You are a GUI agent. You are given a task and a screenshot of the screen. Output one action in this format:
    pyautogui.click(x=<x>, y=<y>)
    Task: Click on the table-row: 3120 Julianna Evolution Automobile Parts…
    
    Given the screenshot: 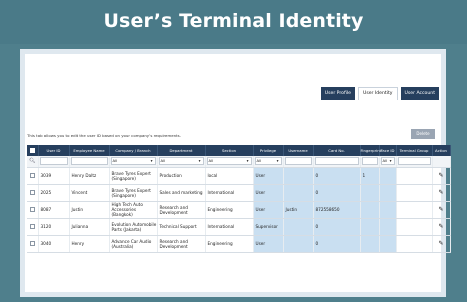 What is the action you would take?
    pyautogui.click(x=239, y=227)
    